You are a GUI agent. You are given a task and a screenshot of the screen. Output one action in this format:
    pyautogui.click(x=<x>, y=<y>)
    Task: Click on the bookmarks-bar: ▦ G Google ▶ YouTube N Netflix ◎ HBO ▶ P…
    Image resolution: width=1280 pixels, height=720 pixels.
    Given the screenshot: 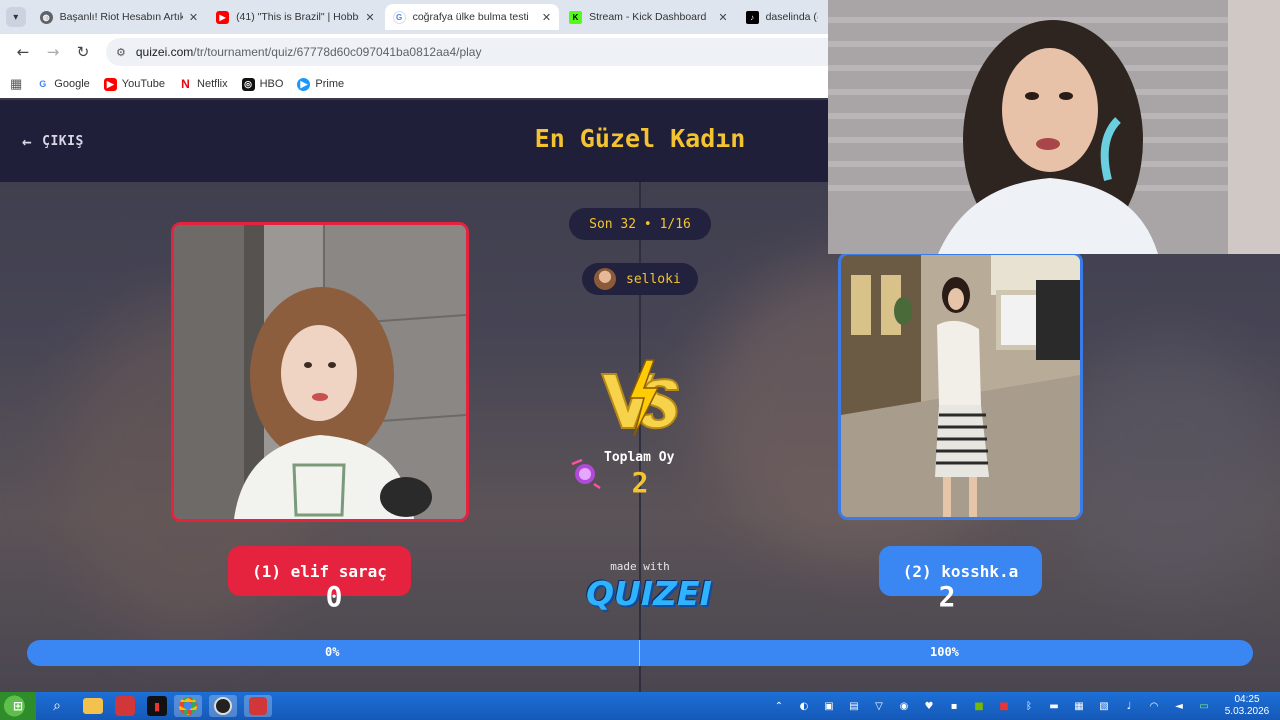 What is the action you would take?
    pyautogui.click(x=414, y=84)
    